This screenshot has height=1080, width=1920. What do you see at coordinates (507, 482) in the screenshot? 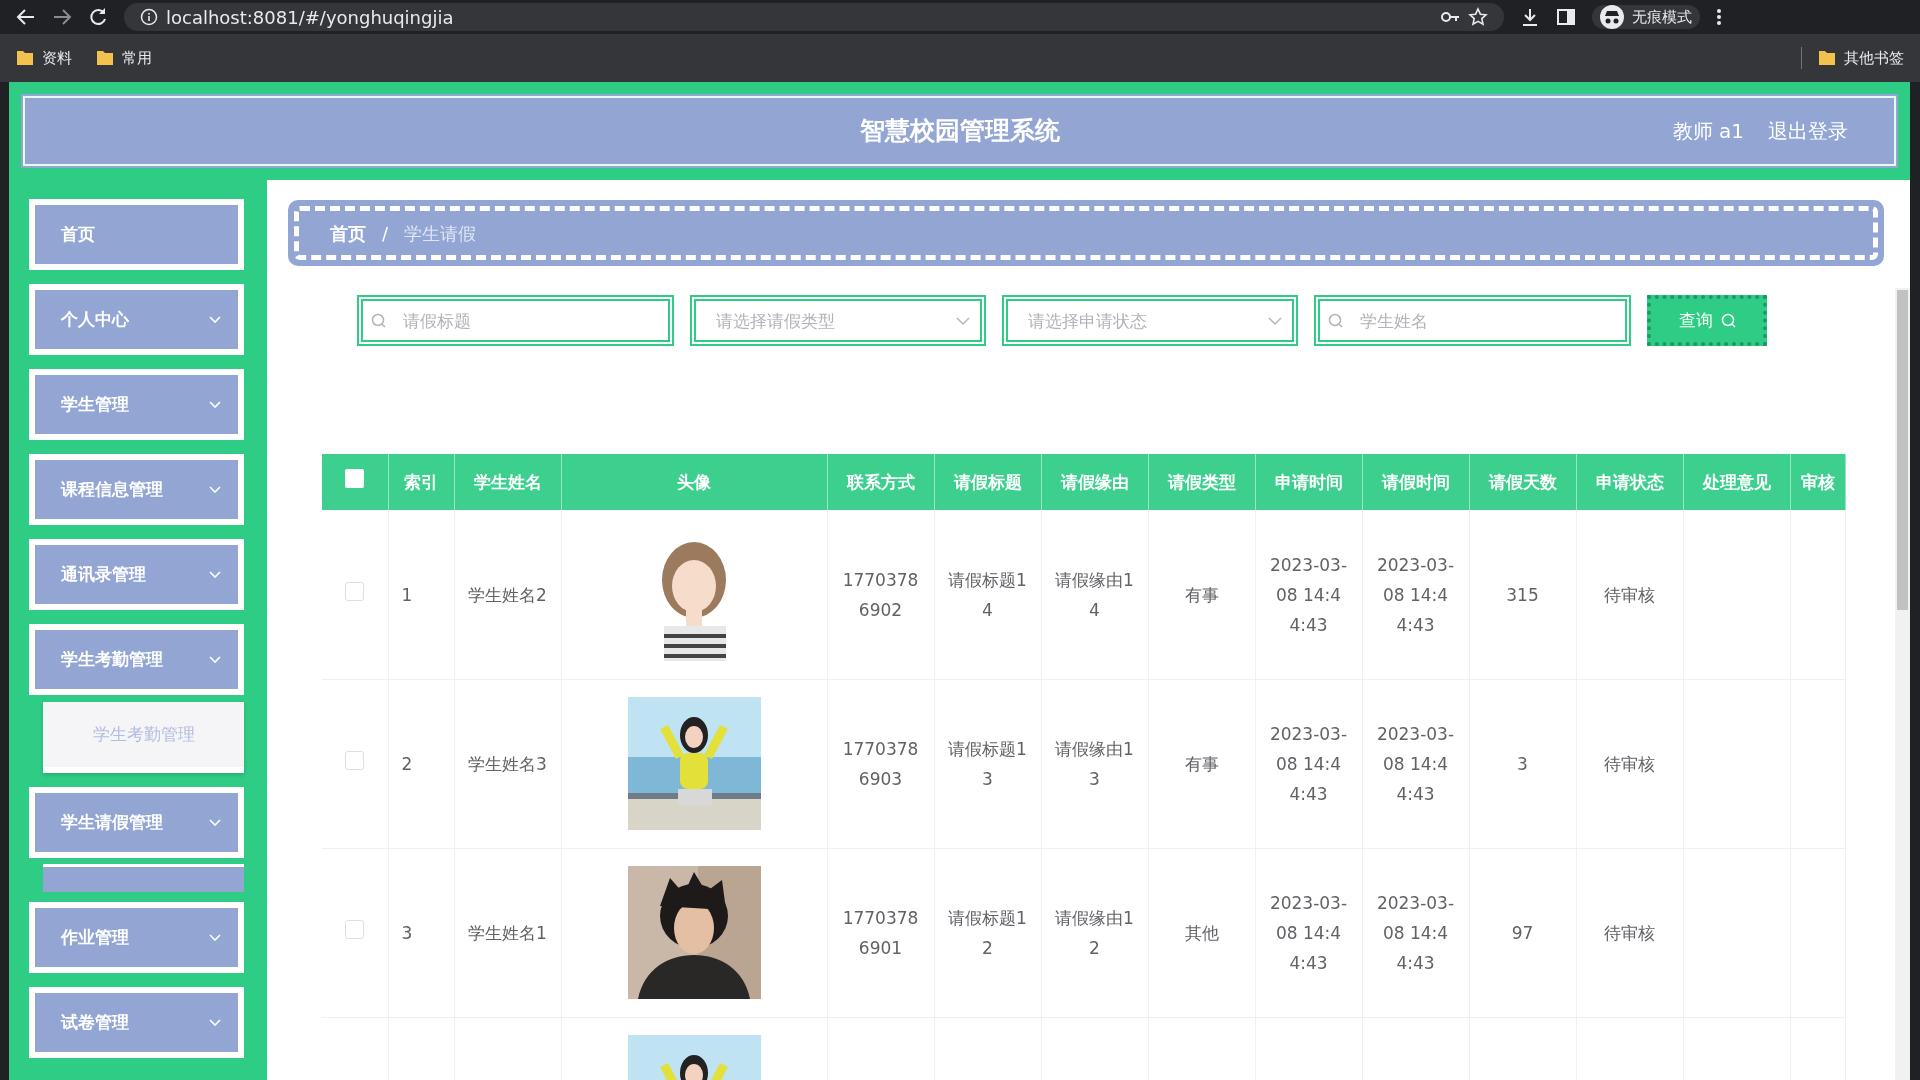
I see `column-header: 学生姓名` at bounding box center [507, 482].